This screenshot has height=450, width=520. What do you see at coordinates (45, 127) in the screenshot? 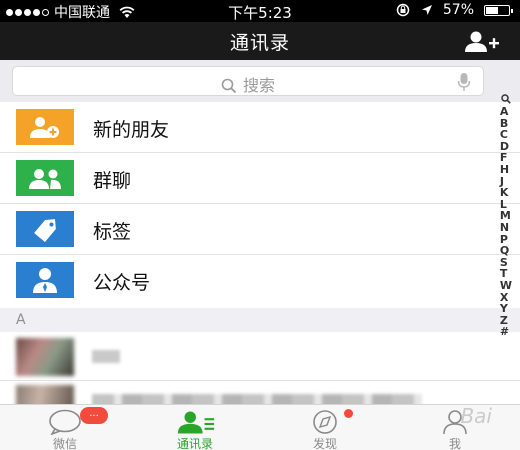
I see `new-friends-icon` at bounding box center [45, 127].